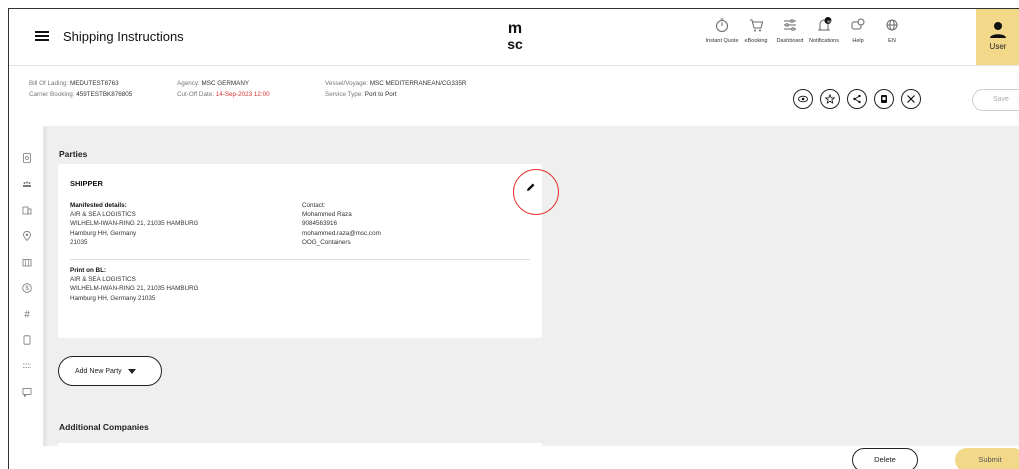 Image resolution: width=1019 pixels, height=469 pixels. I want to click on bol-value: MEDUTEST8763, so click(94, 83).